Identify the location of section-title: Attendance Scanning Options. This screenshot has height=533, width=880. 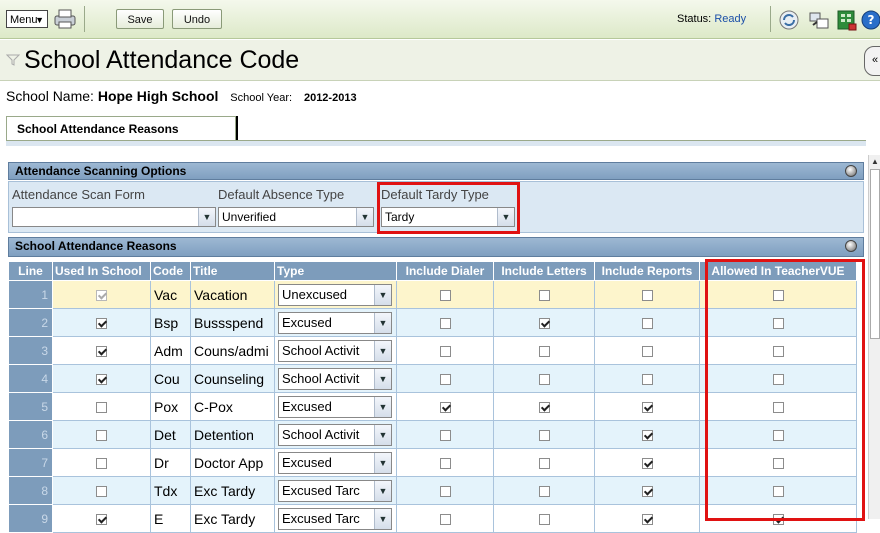
(101, 171).